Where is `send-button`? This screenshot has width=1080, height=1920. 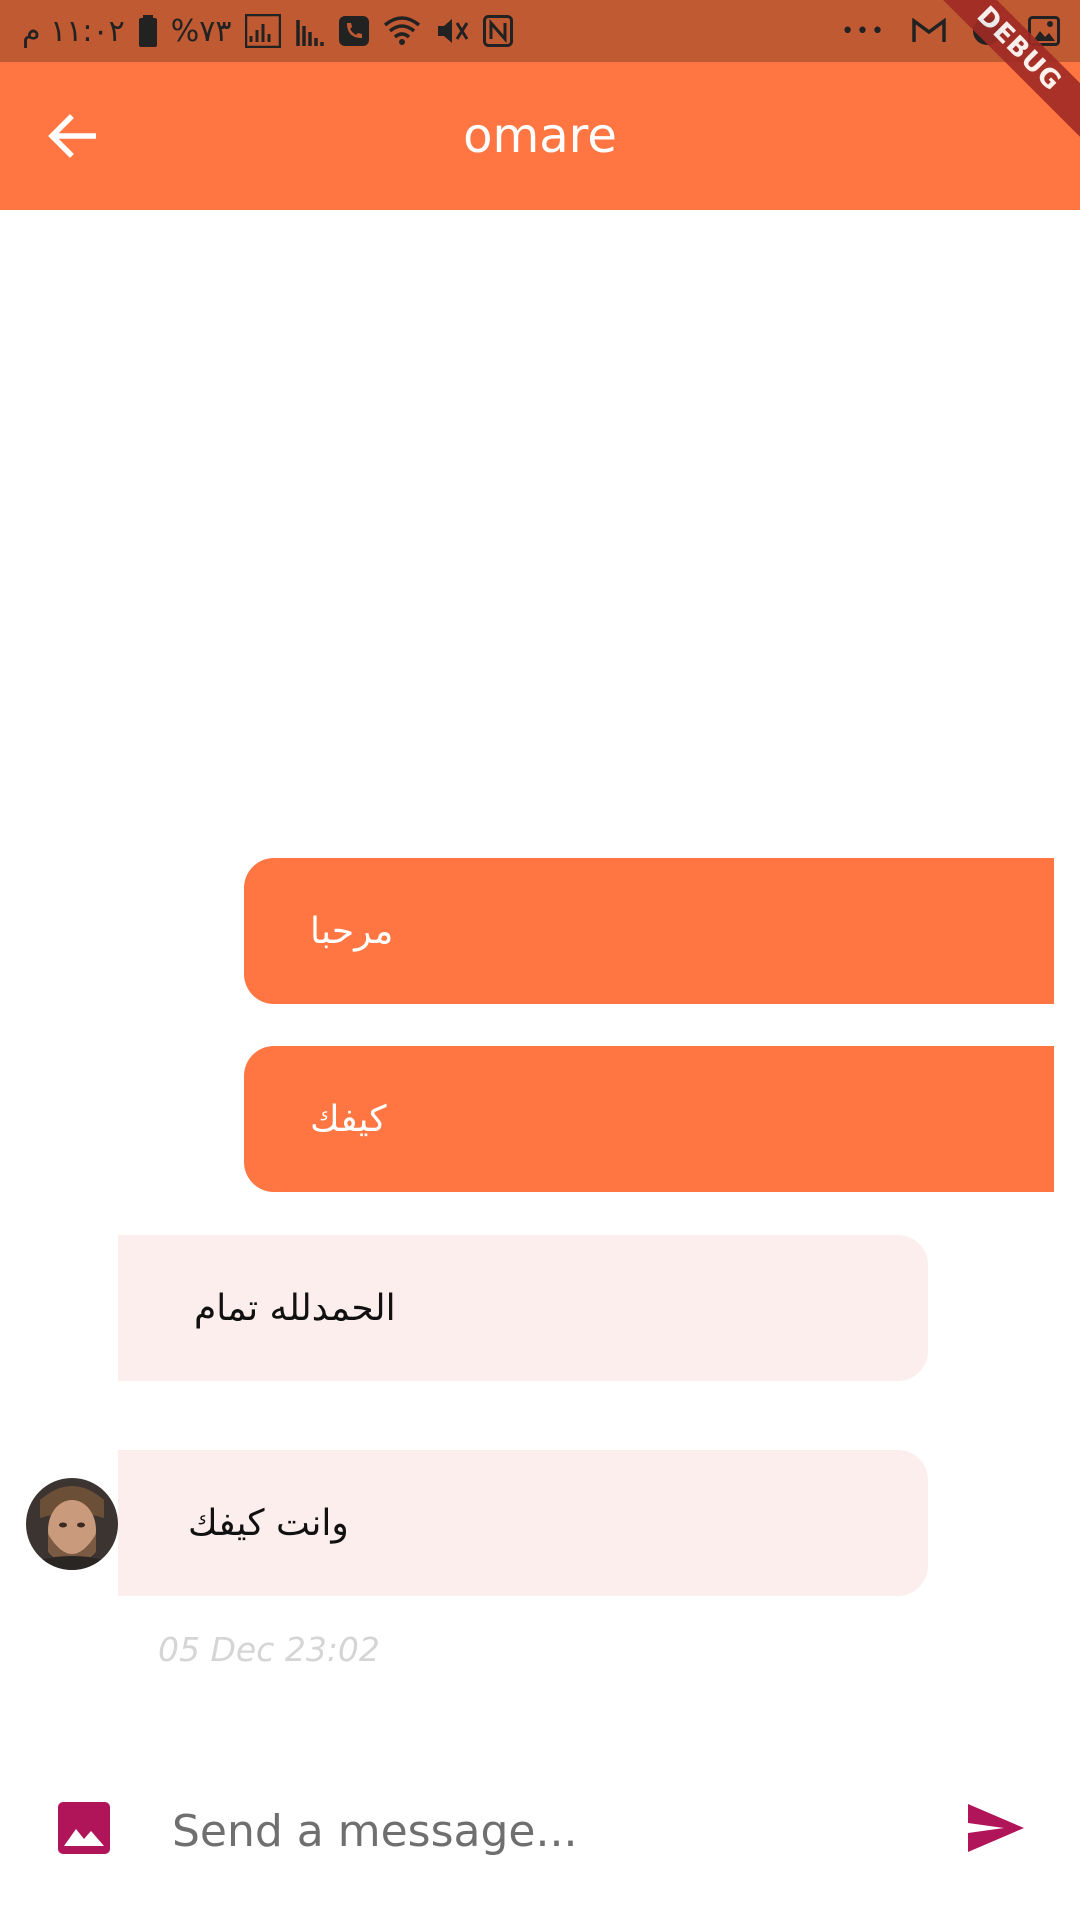 send-button is located at coordinates (996, 1830).